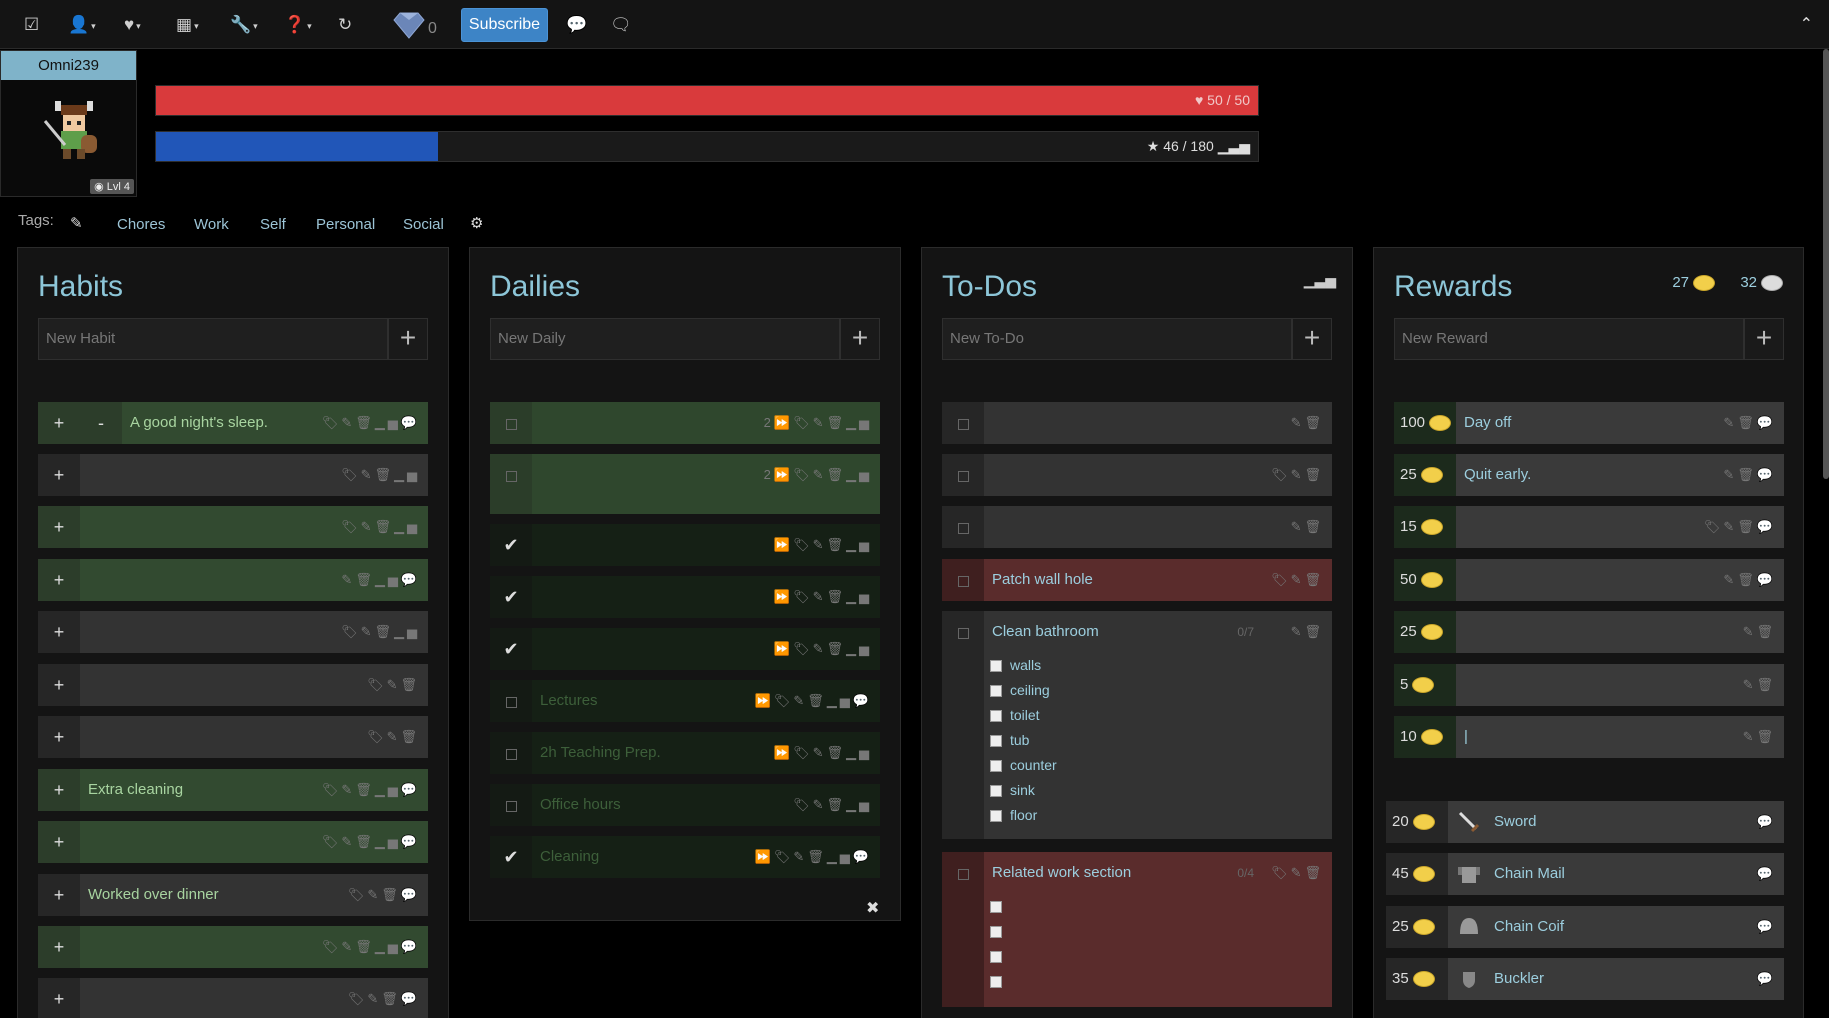 The width and height of the screenshot is (1829, 1018). Describe the element at coordinates (1023, 690) in the screenshot. I see `checklist-item: ceiling` at that location.